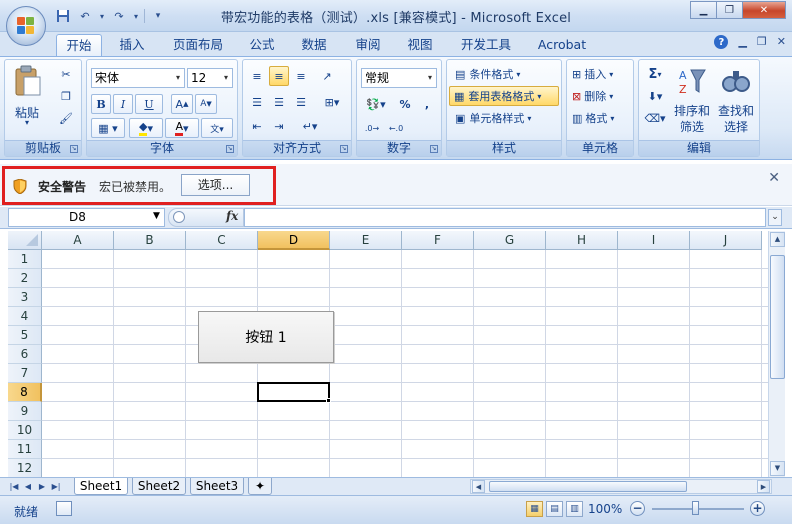  I want to click on name-box: D8, so click(86, 217).